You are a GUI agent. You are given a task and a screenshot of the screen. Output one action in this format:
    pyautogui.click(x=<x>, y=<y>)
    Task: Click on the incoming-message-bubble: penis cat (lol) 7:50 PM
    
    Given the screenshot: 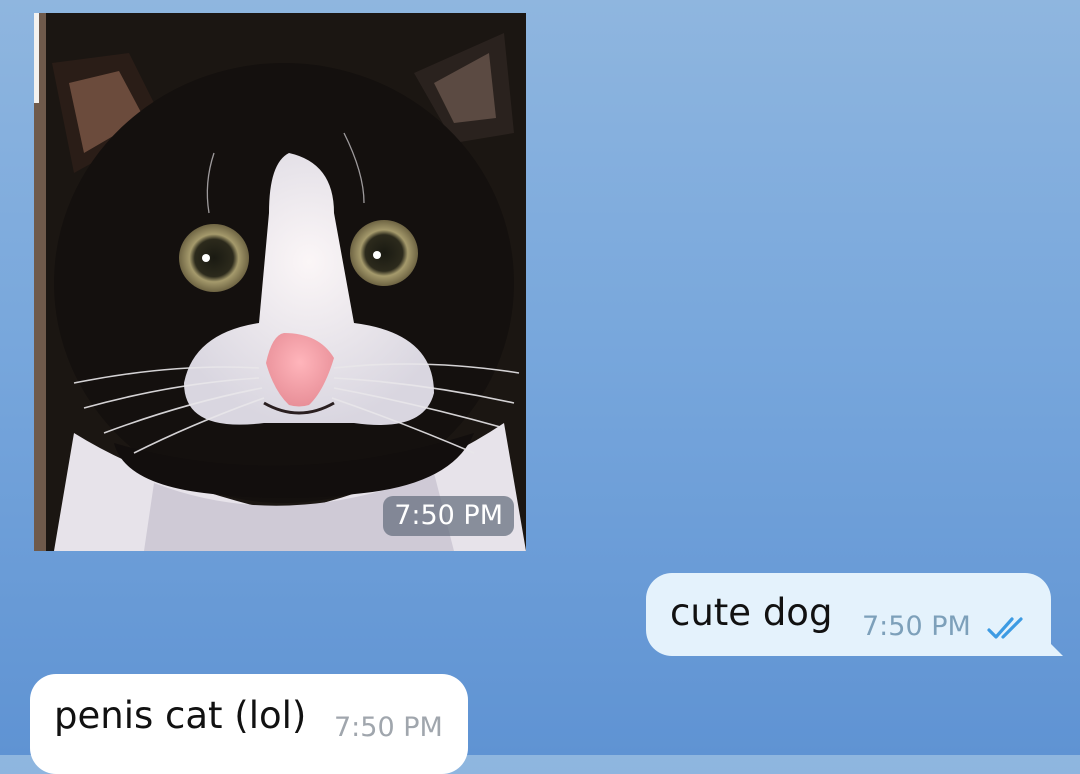 What is the action you would take?
    pyautogui.click(x=249, y=724)
    